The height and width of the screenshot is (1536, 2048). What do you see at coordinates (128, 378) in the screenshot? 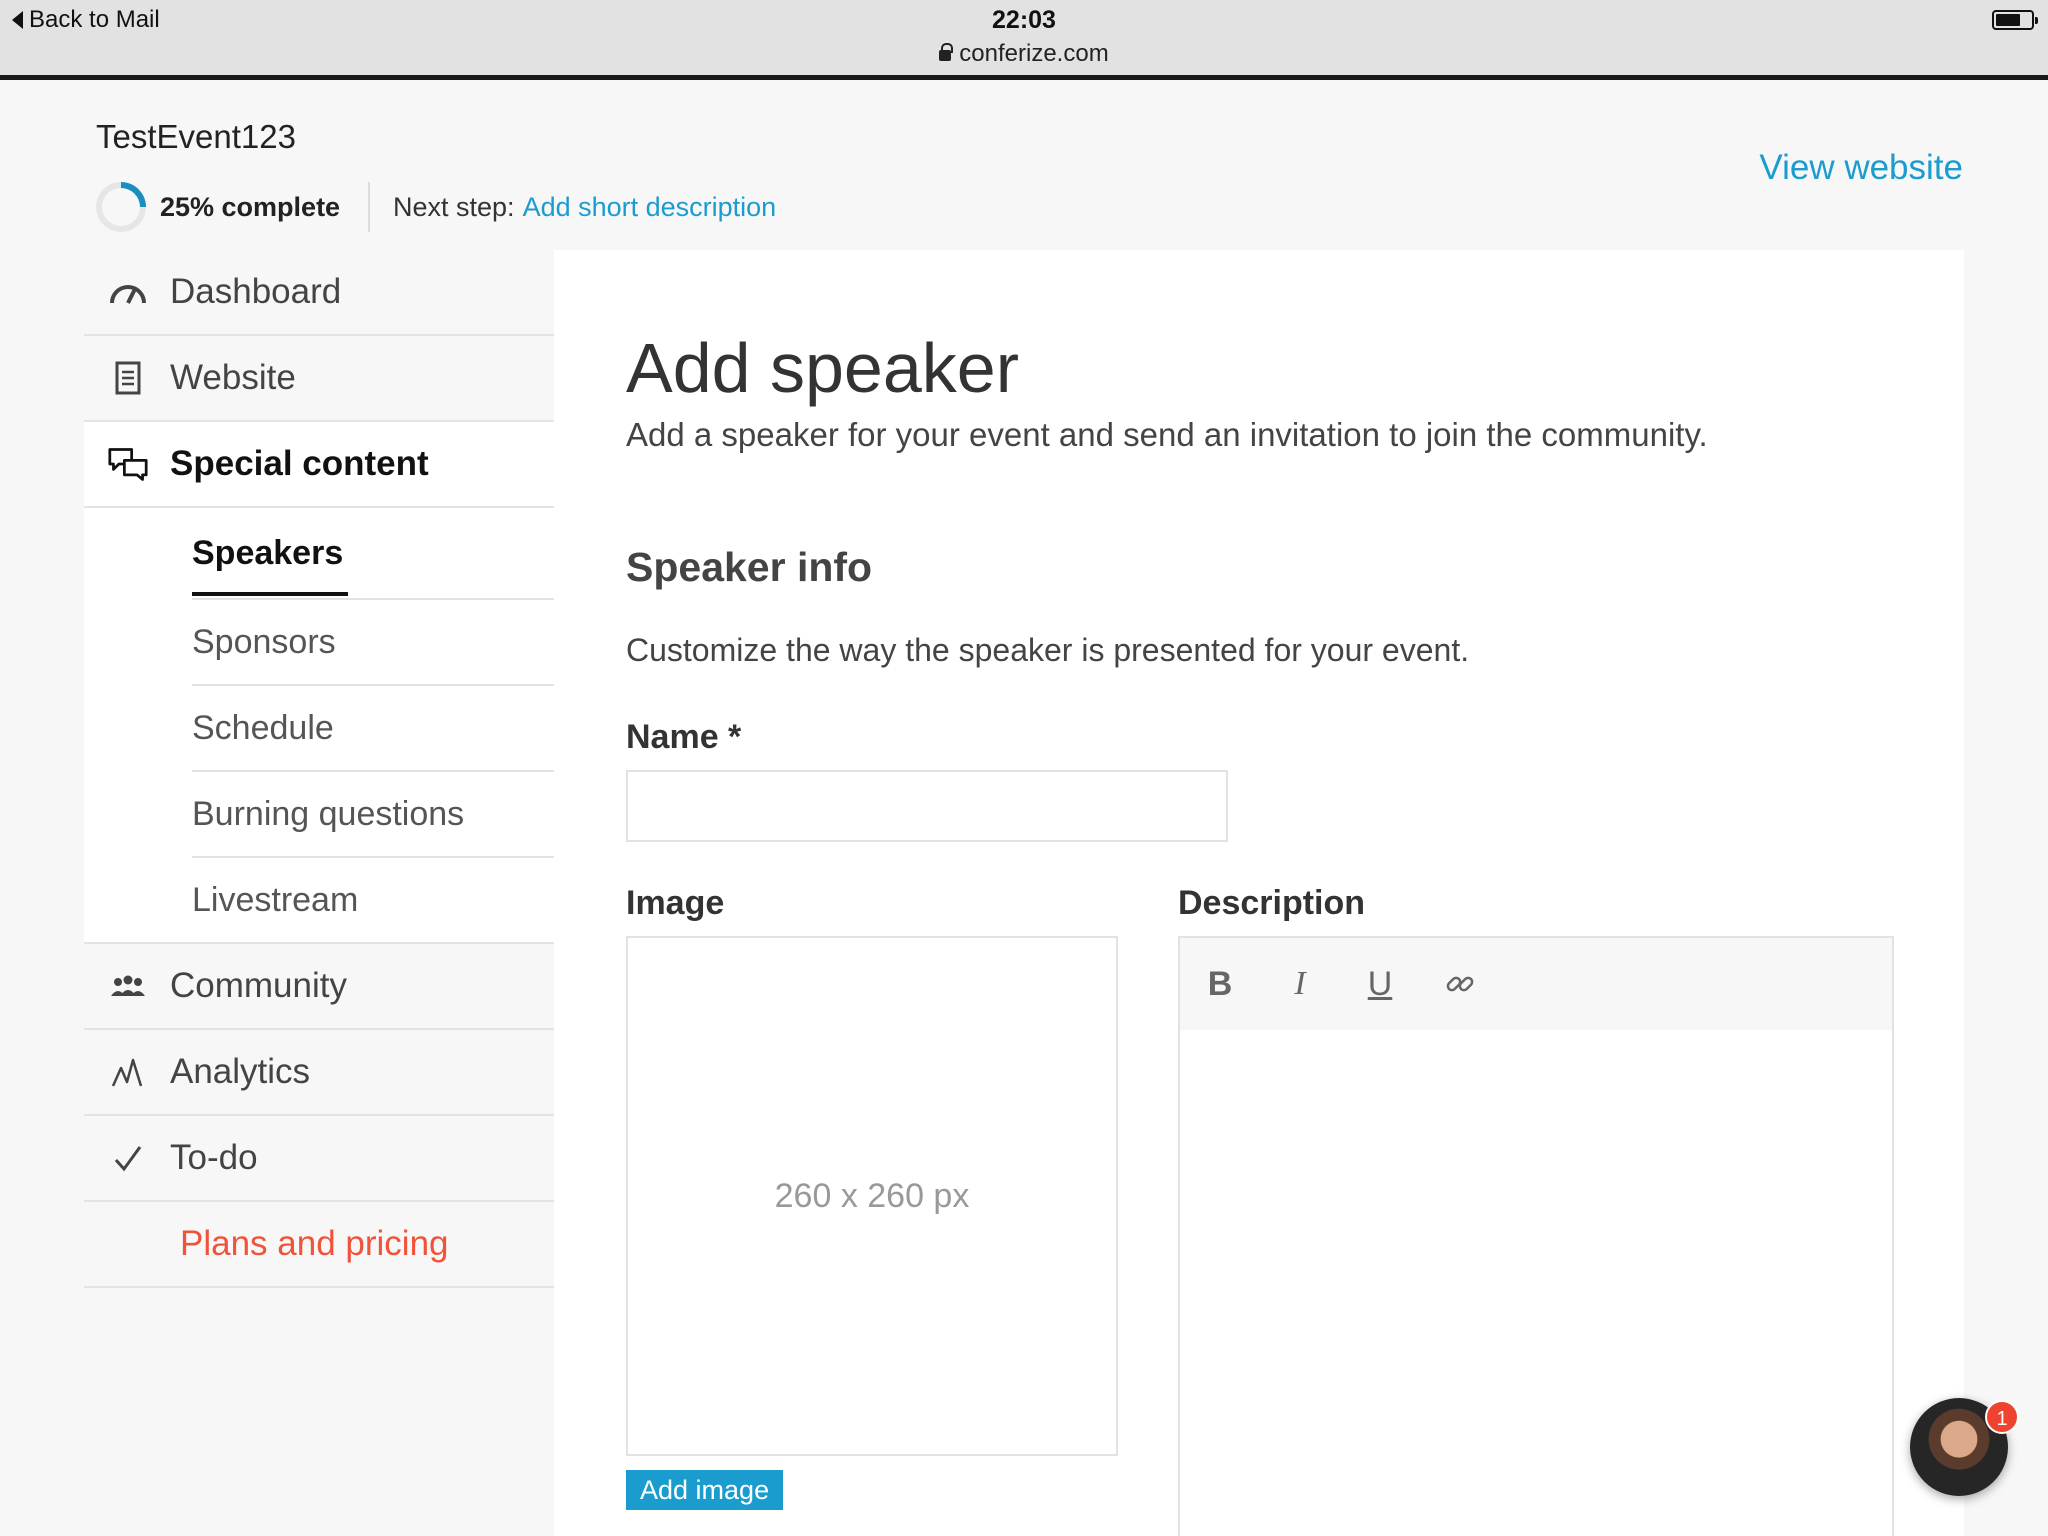
I see `document-icon` at bounding box center [128, 378].